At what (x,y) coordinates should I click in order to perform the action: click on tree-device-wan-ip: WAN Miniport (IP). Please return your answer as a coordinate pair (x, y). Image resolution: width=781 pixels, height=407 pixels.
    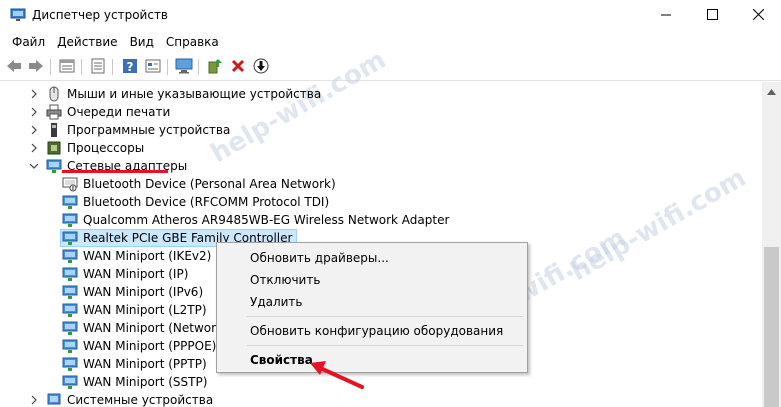
    Looking at the image, I should click on (126, 274).